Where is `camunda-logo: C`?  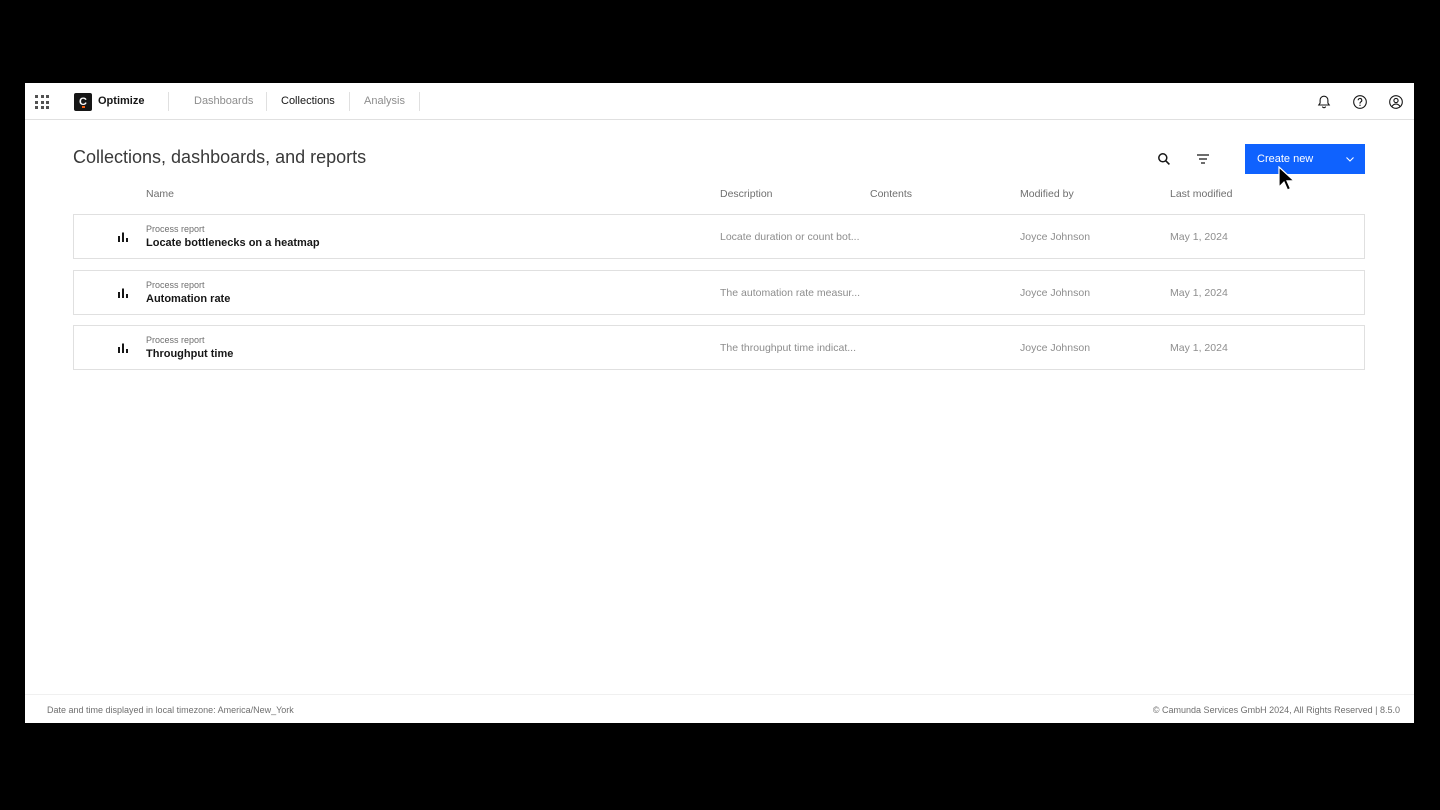
camunda-logo: C is located at coordinates (83, 102).